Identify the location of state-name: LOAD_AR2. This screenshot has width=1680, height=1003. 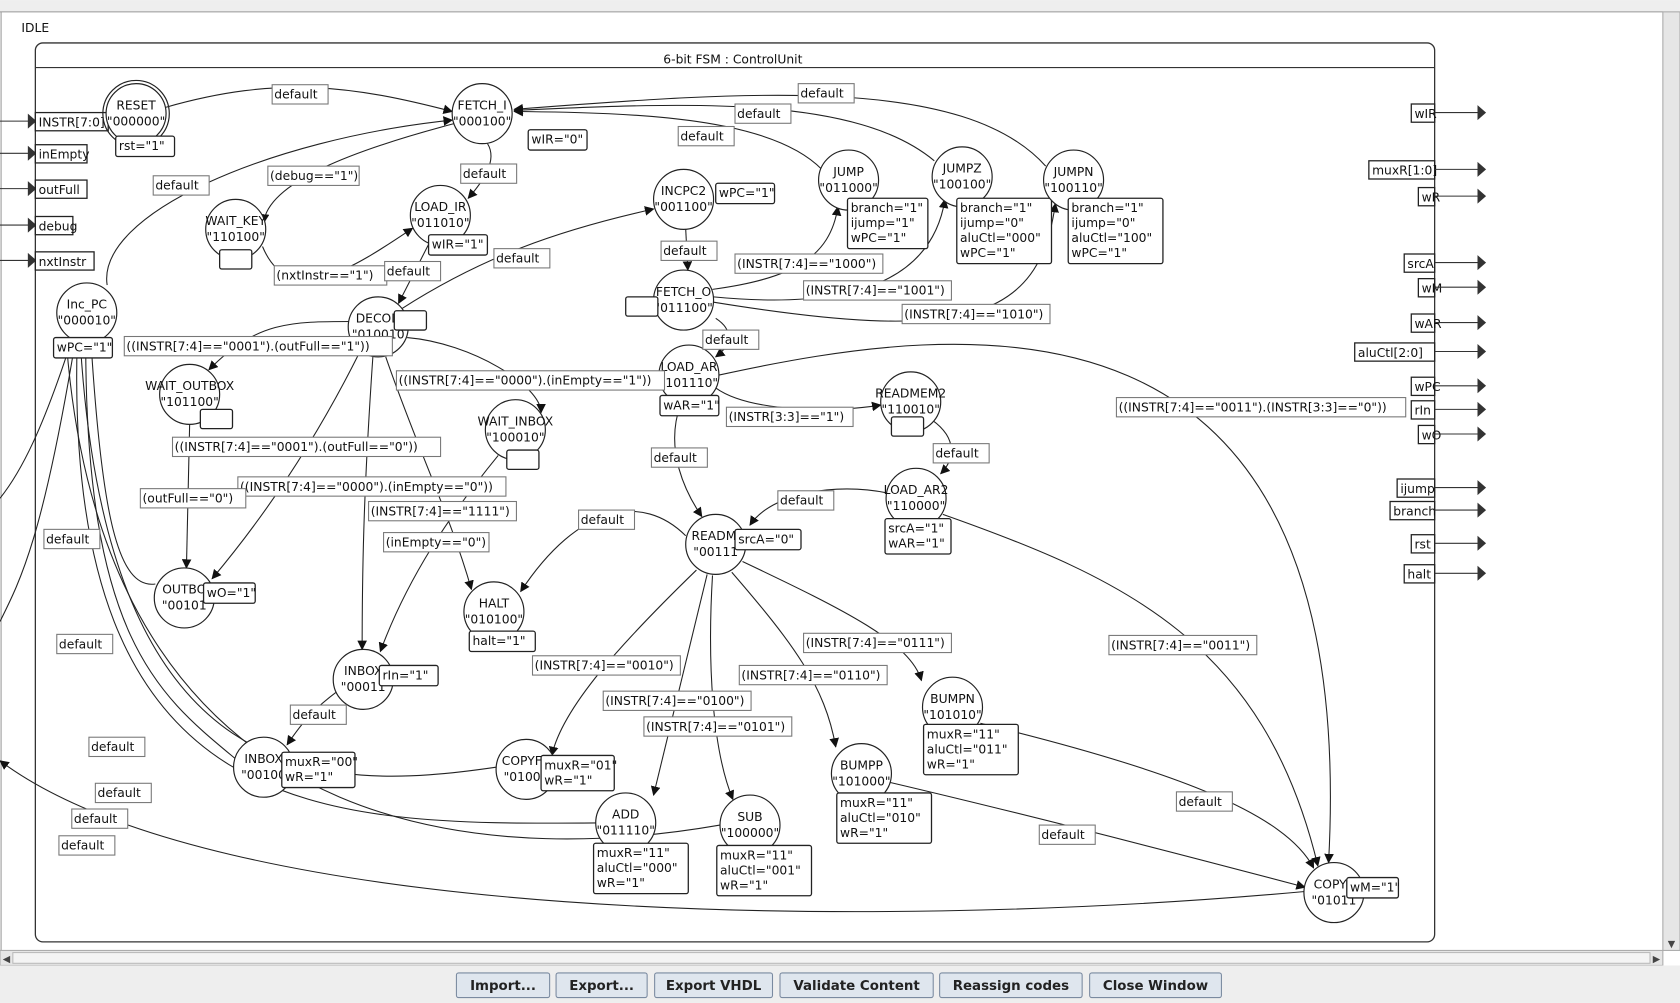
(916, 490).